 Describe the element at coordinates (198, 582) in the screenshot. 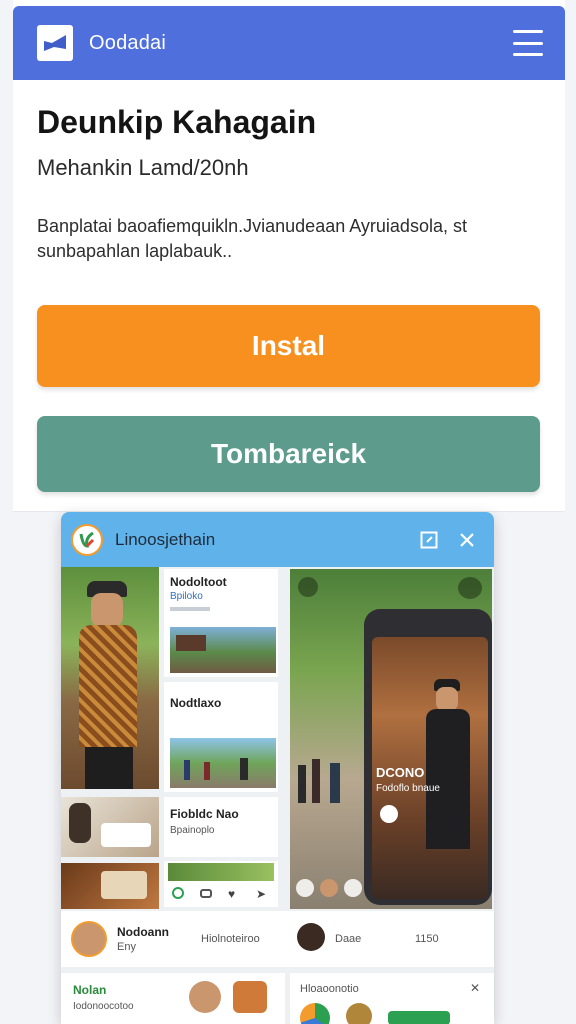

I see `list-item-title: Nodoltoot` at that location.